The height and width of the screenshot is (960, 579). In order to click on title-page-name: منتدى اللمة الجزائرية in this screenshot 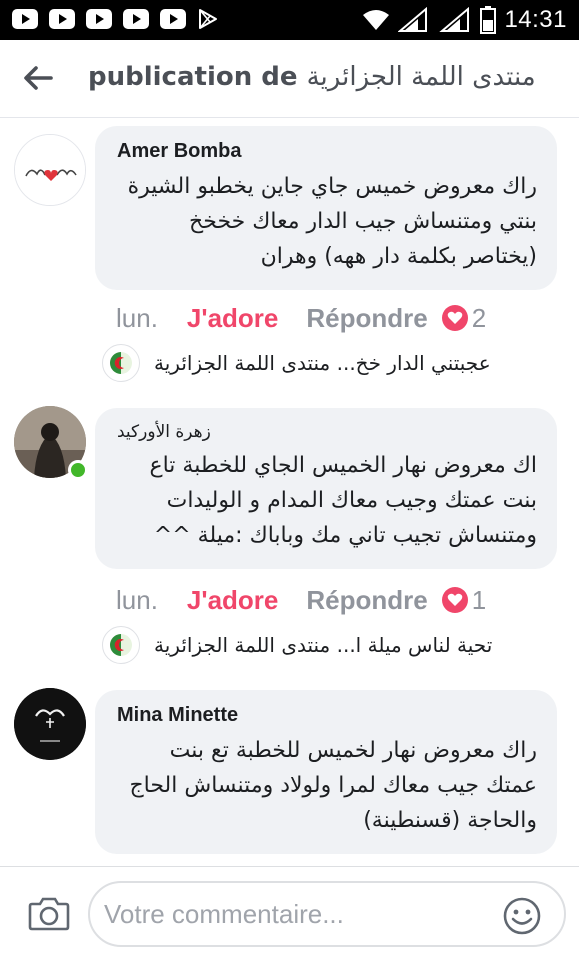, I will do `click(421, 77)`.